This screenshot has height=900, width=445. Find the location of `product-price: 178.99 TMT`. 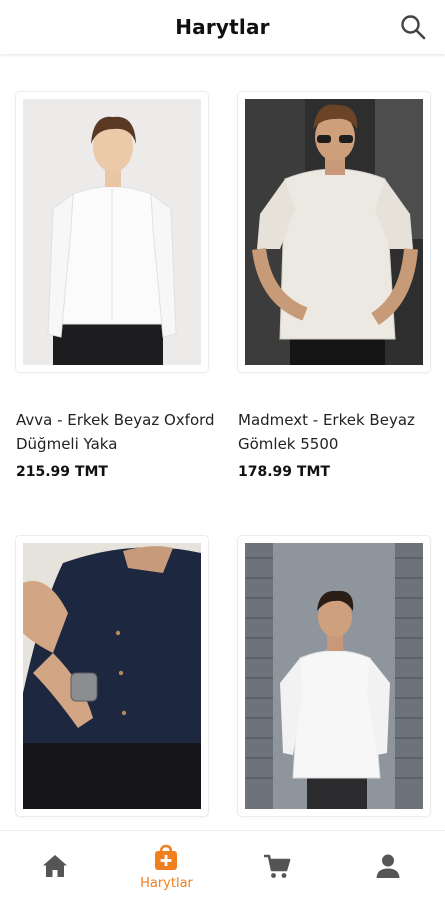

product-price: 178.99 TMT is located at coordinates (284, 472).